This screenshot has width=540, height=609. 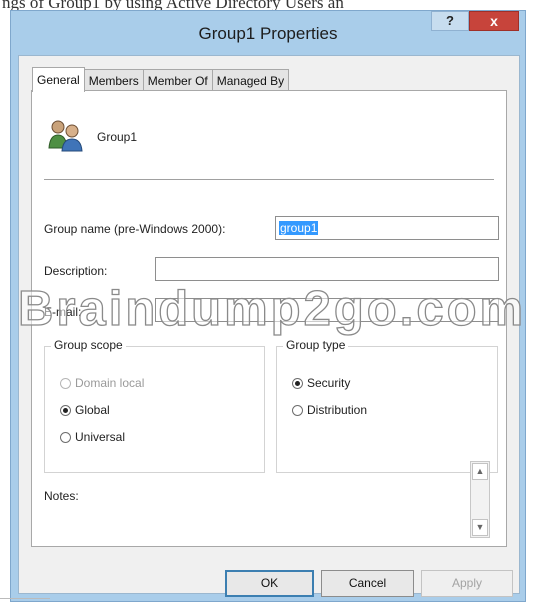 What do you see at coordinates (387, 228) in the screenshot?
I see `group-name-pre2000-field: group1` at bounding box center [387, 228].